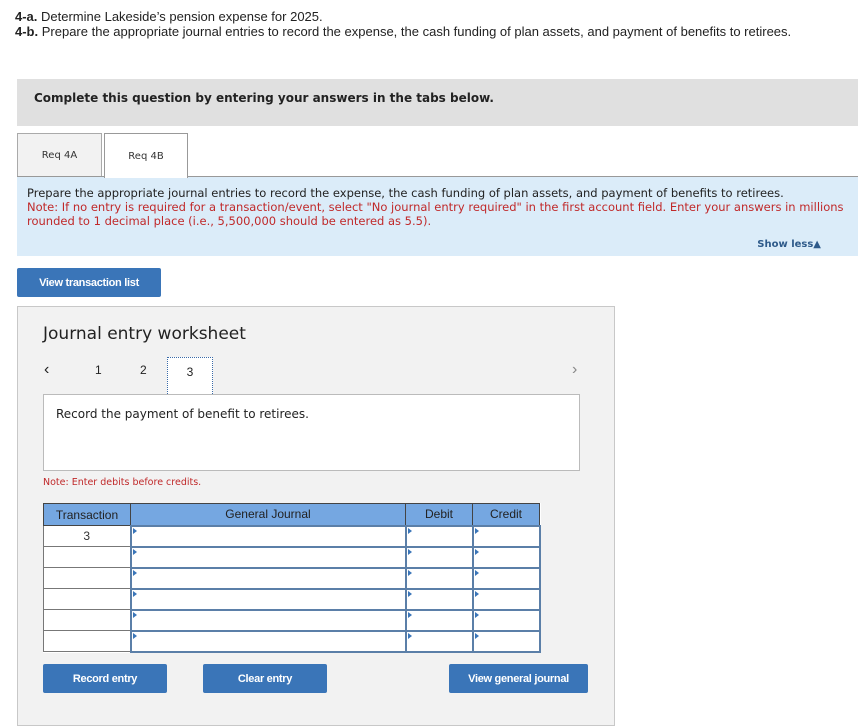 Image resolution: width=858 pixels, height=726 pixels. What do you see at coordinates (506, 514) in the screenshot?
I see `header-credit: Credit` at bounding box center [506, 514].